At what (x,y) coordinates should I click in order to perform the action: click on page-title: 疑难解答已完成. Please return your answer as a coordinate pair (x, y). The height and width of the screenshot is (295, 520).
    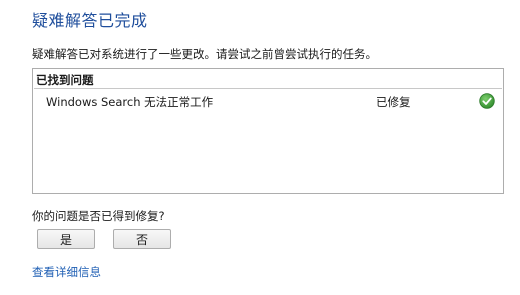
    Looking at the image, I should click on (90, 20).